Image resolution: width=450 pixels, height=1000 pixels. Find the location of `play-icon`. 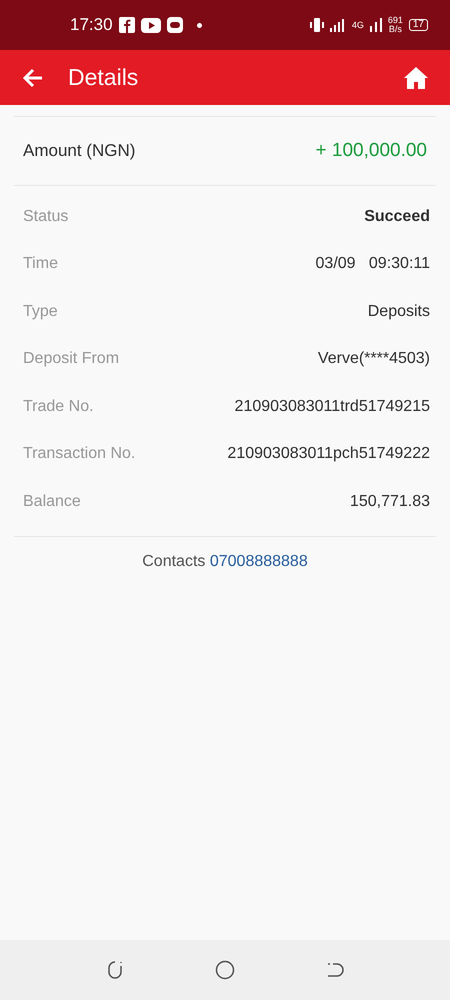

play-icon is located at coordinates (150, 25).